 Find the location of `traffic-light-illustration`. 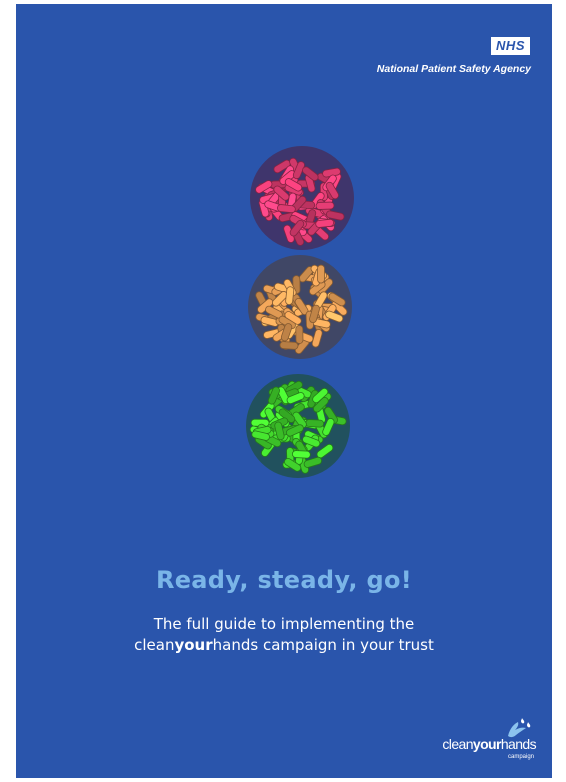

traffic-light-illustration is located at coordinates (300, 312).